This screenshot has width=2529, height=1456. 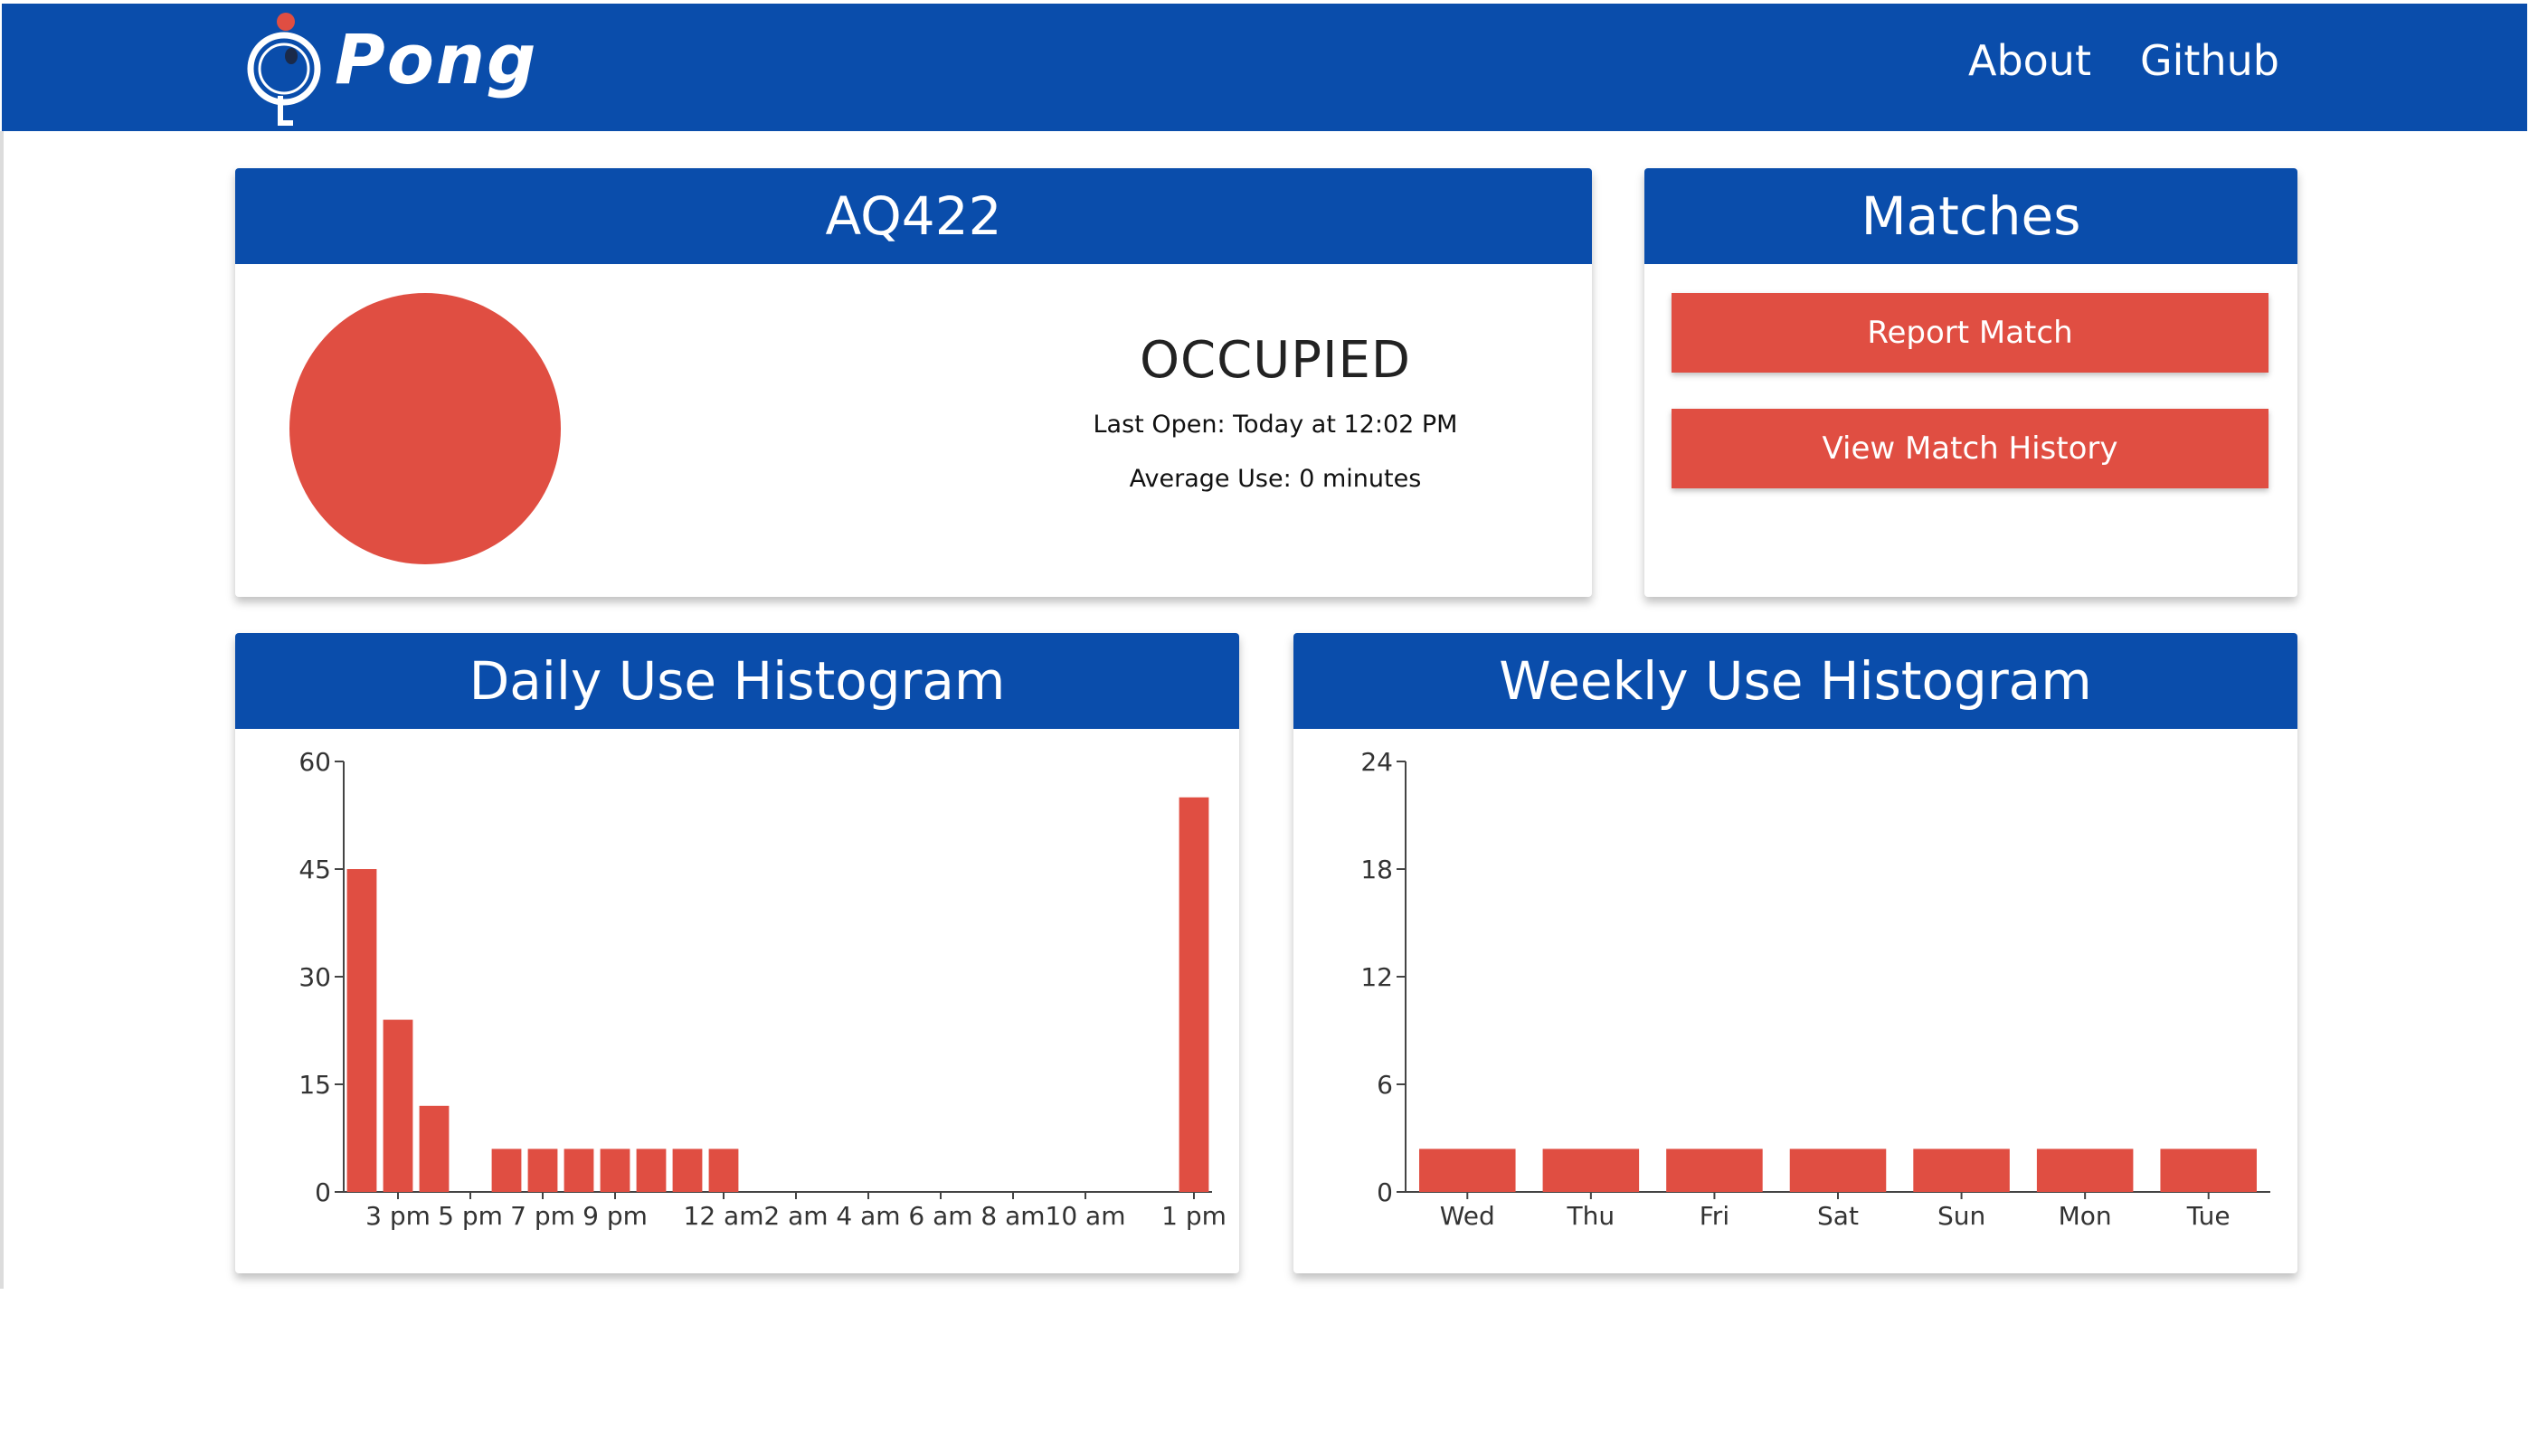 I want to click on y-tick-label: 60, so click(x=314, y=762).